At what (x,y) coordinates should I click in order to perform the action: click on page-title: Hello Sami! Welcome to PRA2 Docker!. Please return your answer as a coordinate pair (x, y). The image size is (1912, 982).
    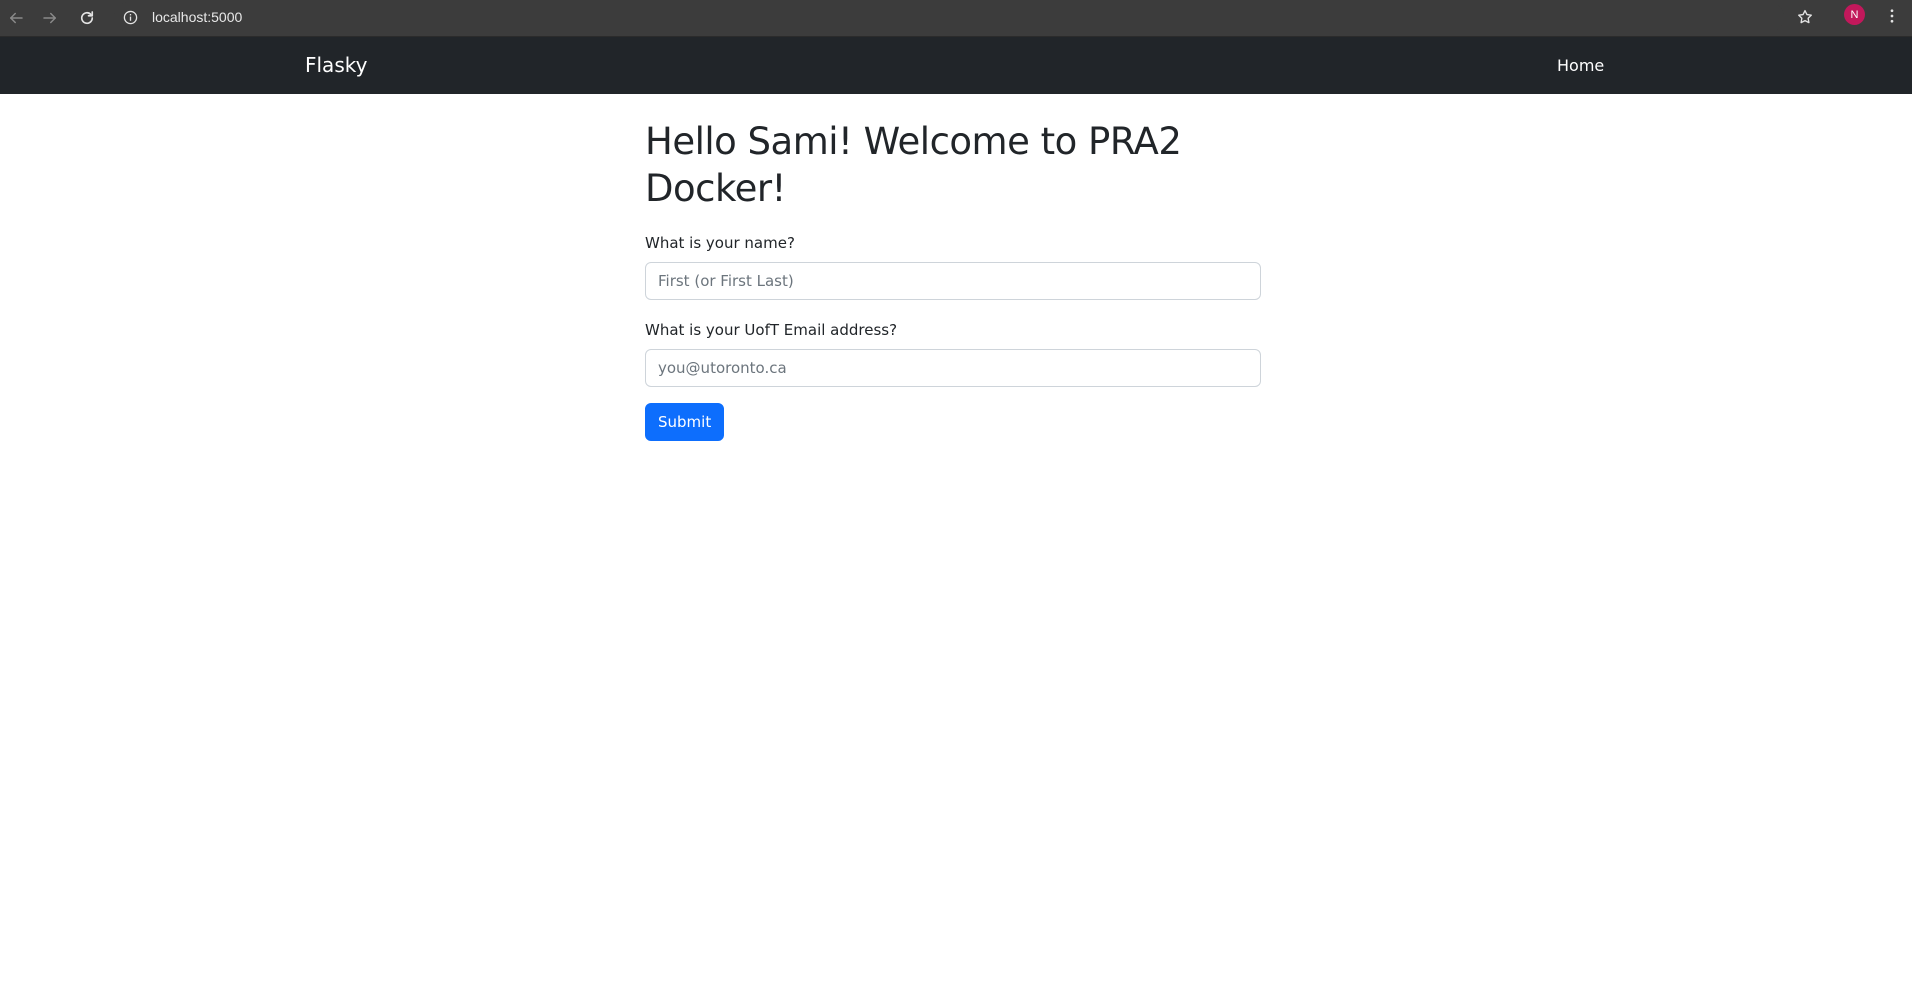
    Looking at the image, I should click on (913, 165).